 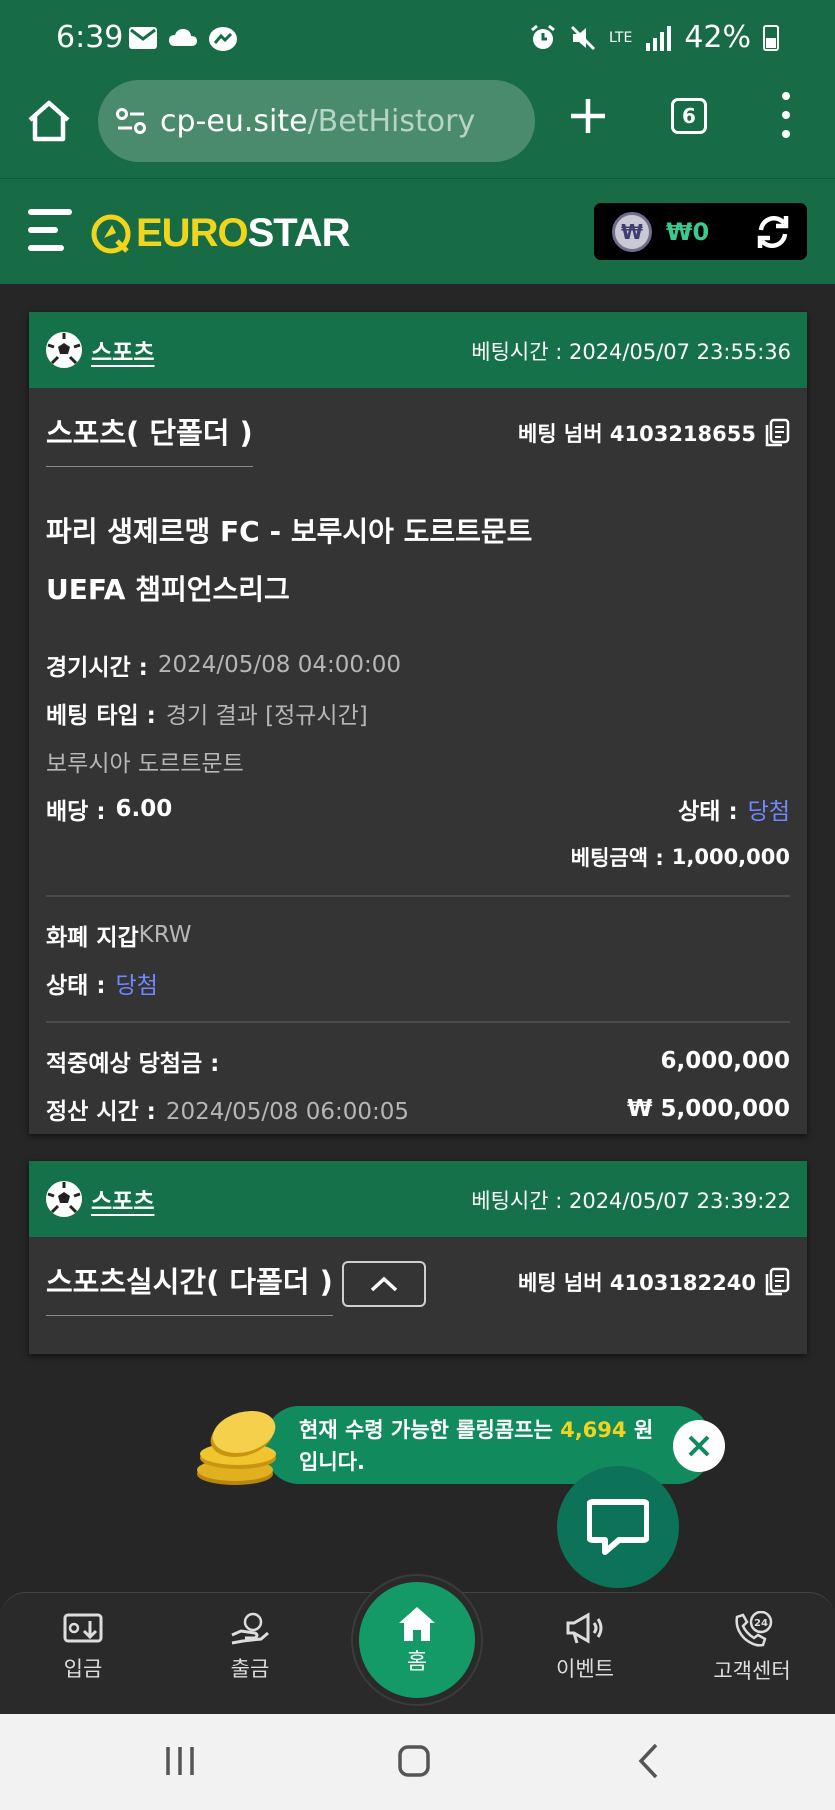 I want to click on bet-card-header: 스포츠 베팅시간 : 2024/05/07 23:55:36, so click(x=418, y=350).